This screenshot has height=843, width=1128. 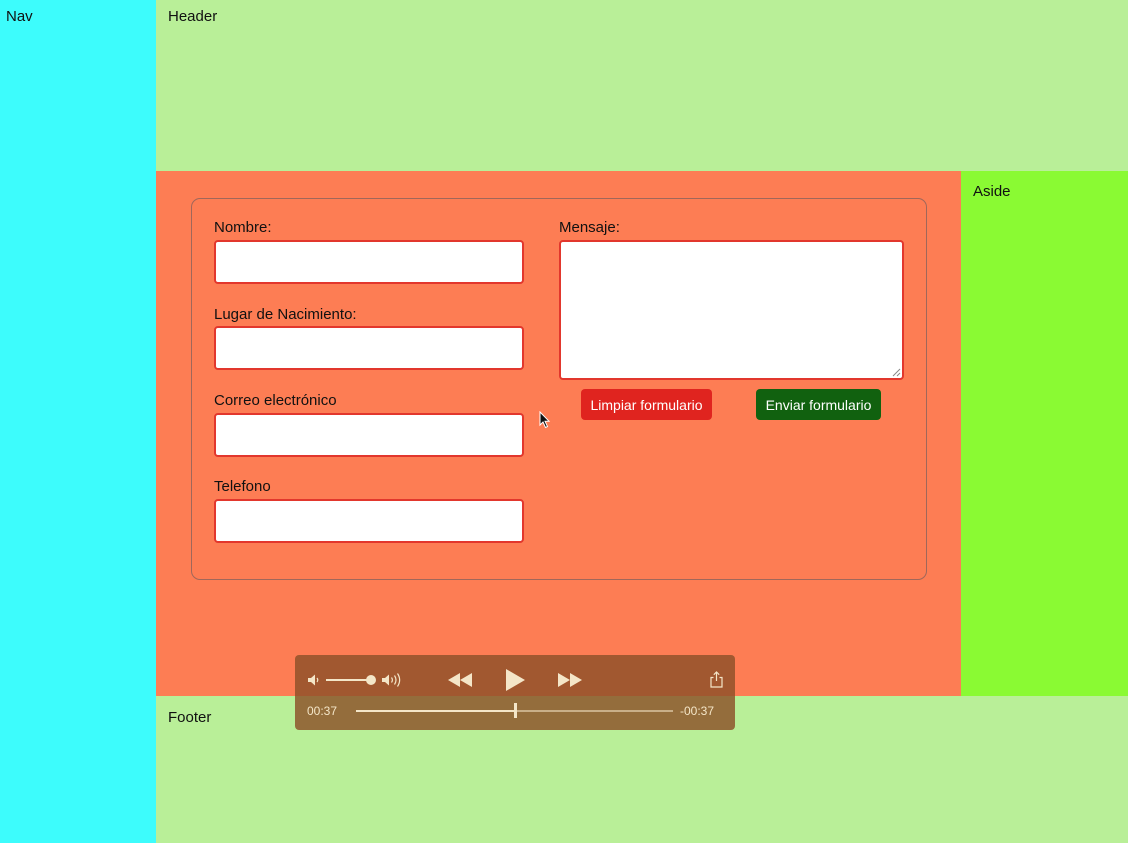 I want to click on name-input, so click(x=369, y=262).